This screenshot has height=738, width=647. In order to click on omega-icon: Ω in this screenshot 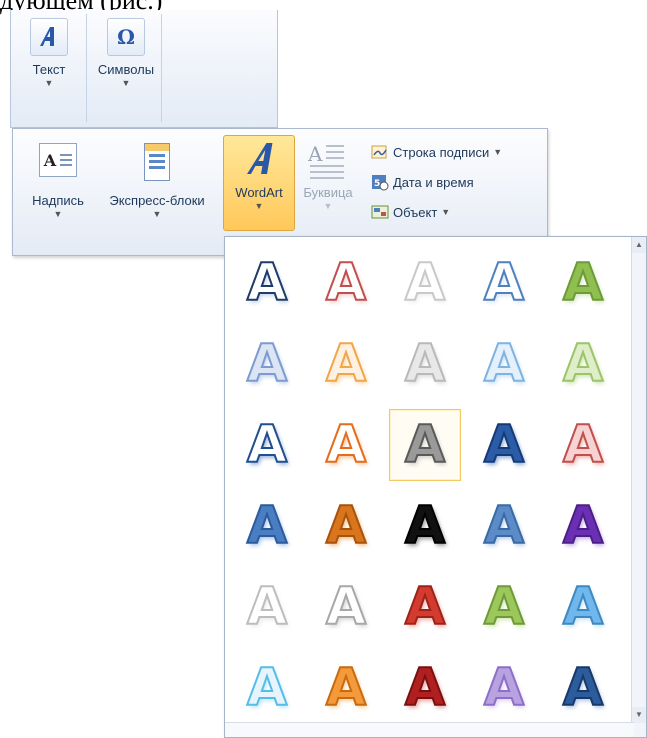, I will do `click(126, 37)`.